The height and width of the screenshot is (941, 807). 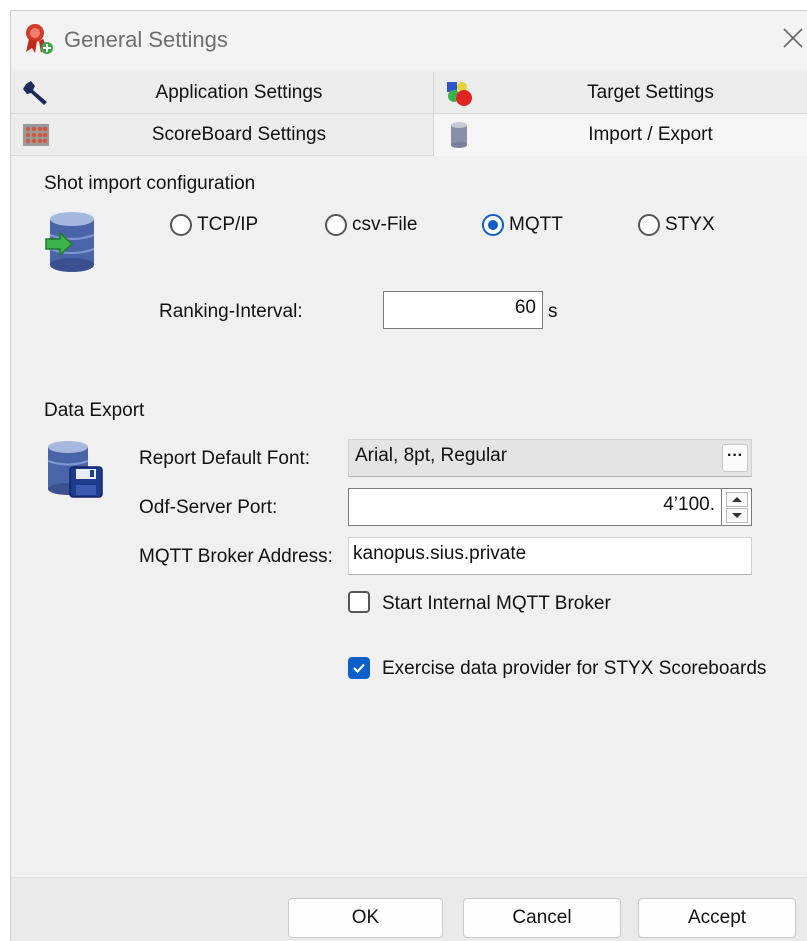 What do you see at coordinates (94, 410) in the screenshot?
I see `data-export-heading: Data Export` at bounding box center [94, 410].